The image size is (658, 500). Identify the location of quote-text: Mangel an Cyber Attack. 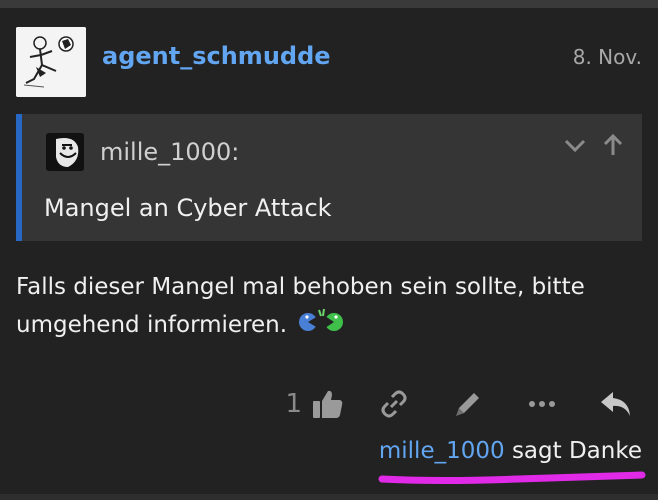
(188, 208).